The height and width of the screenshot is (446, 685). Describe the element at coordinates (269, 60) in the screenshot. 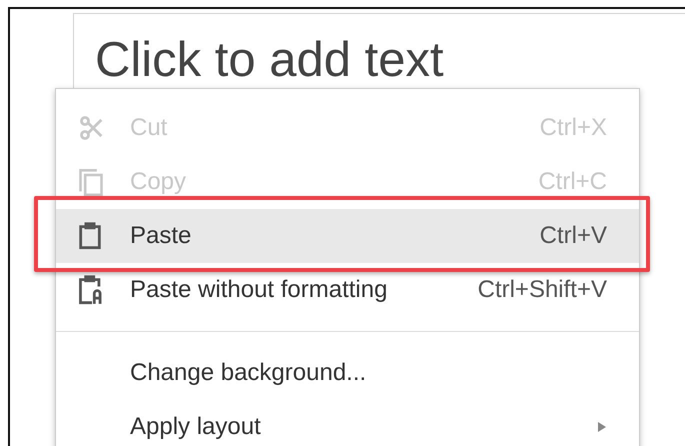

I see `placeholder-text: Click to add text` at that location.